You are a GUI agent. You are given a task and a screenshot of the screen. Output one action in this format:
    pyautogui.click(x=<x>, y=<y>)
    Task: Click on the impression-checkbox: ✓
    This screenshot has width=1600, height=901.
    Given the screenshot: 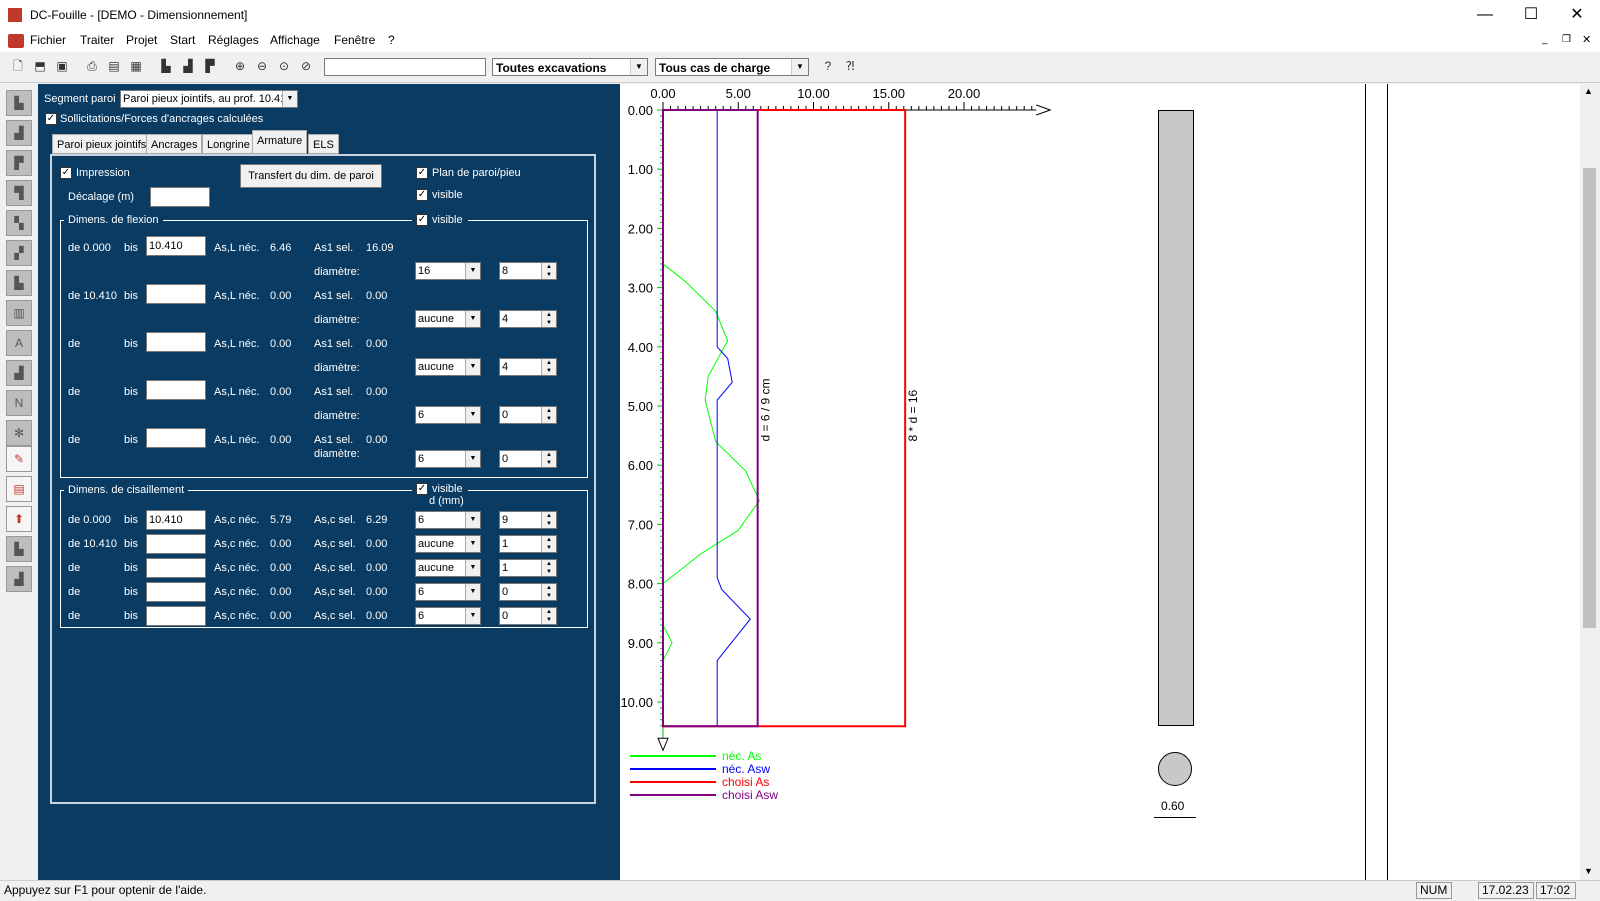 What is the action you would take?
    pyautogui.click(x=66, y=173)
    